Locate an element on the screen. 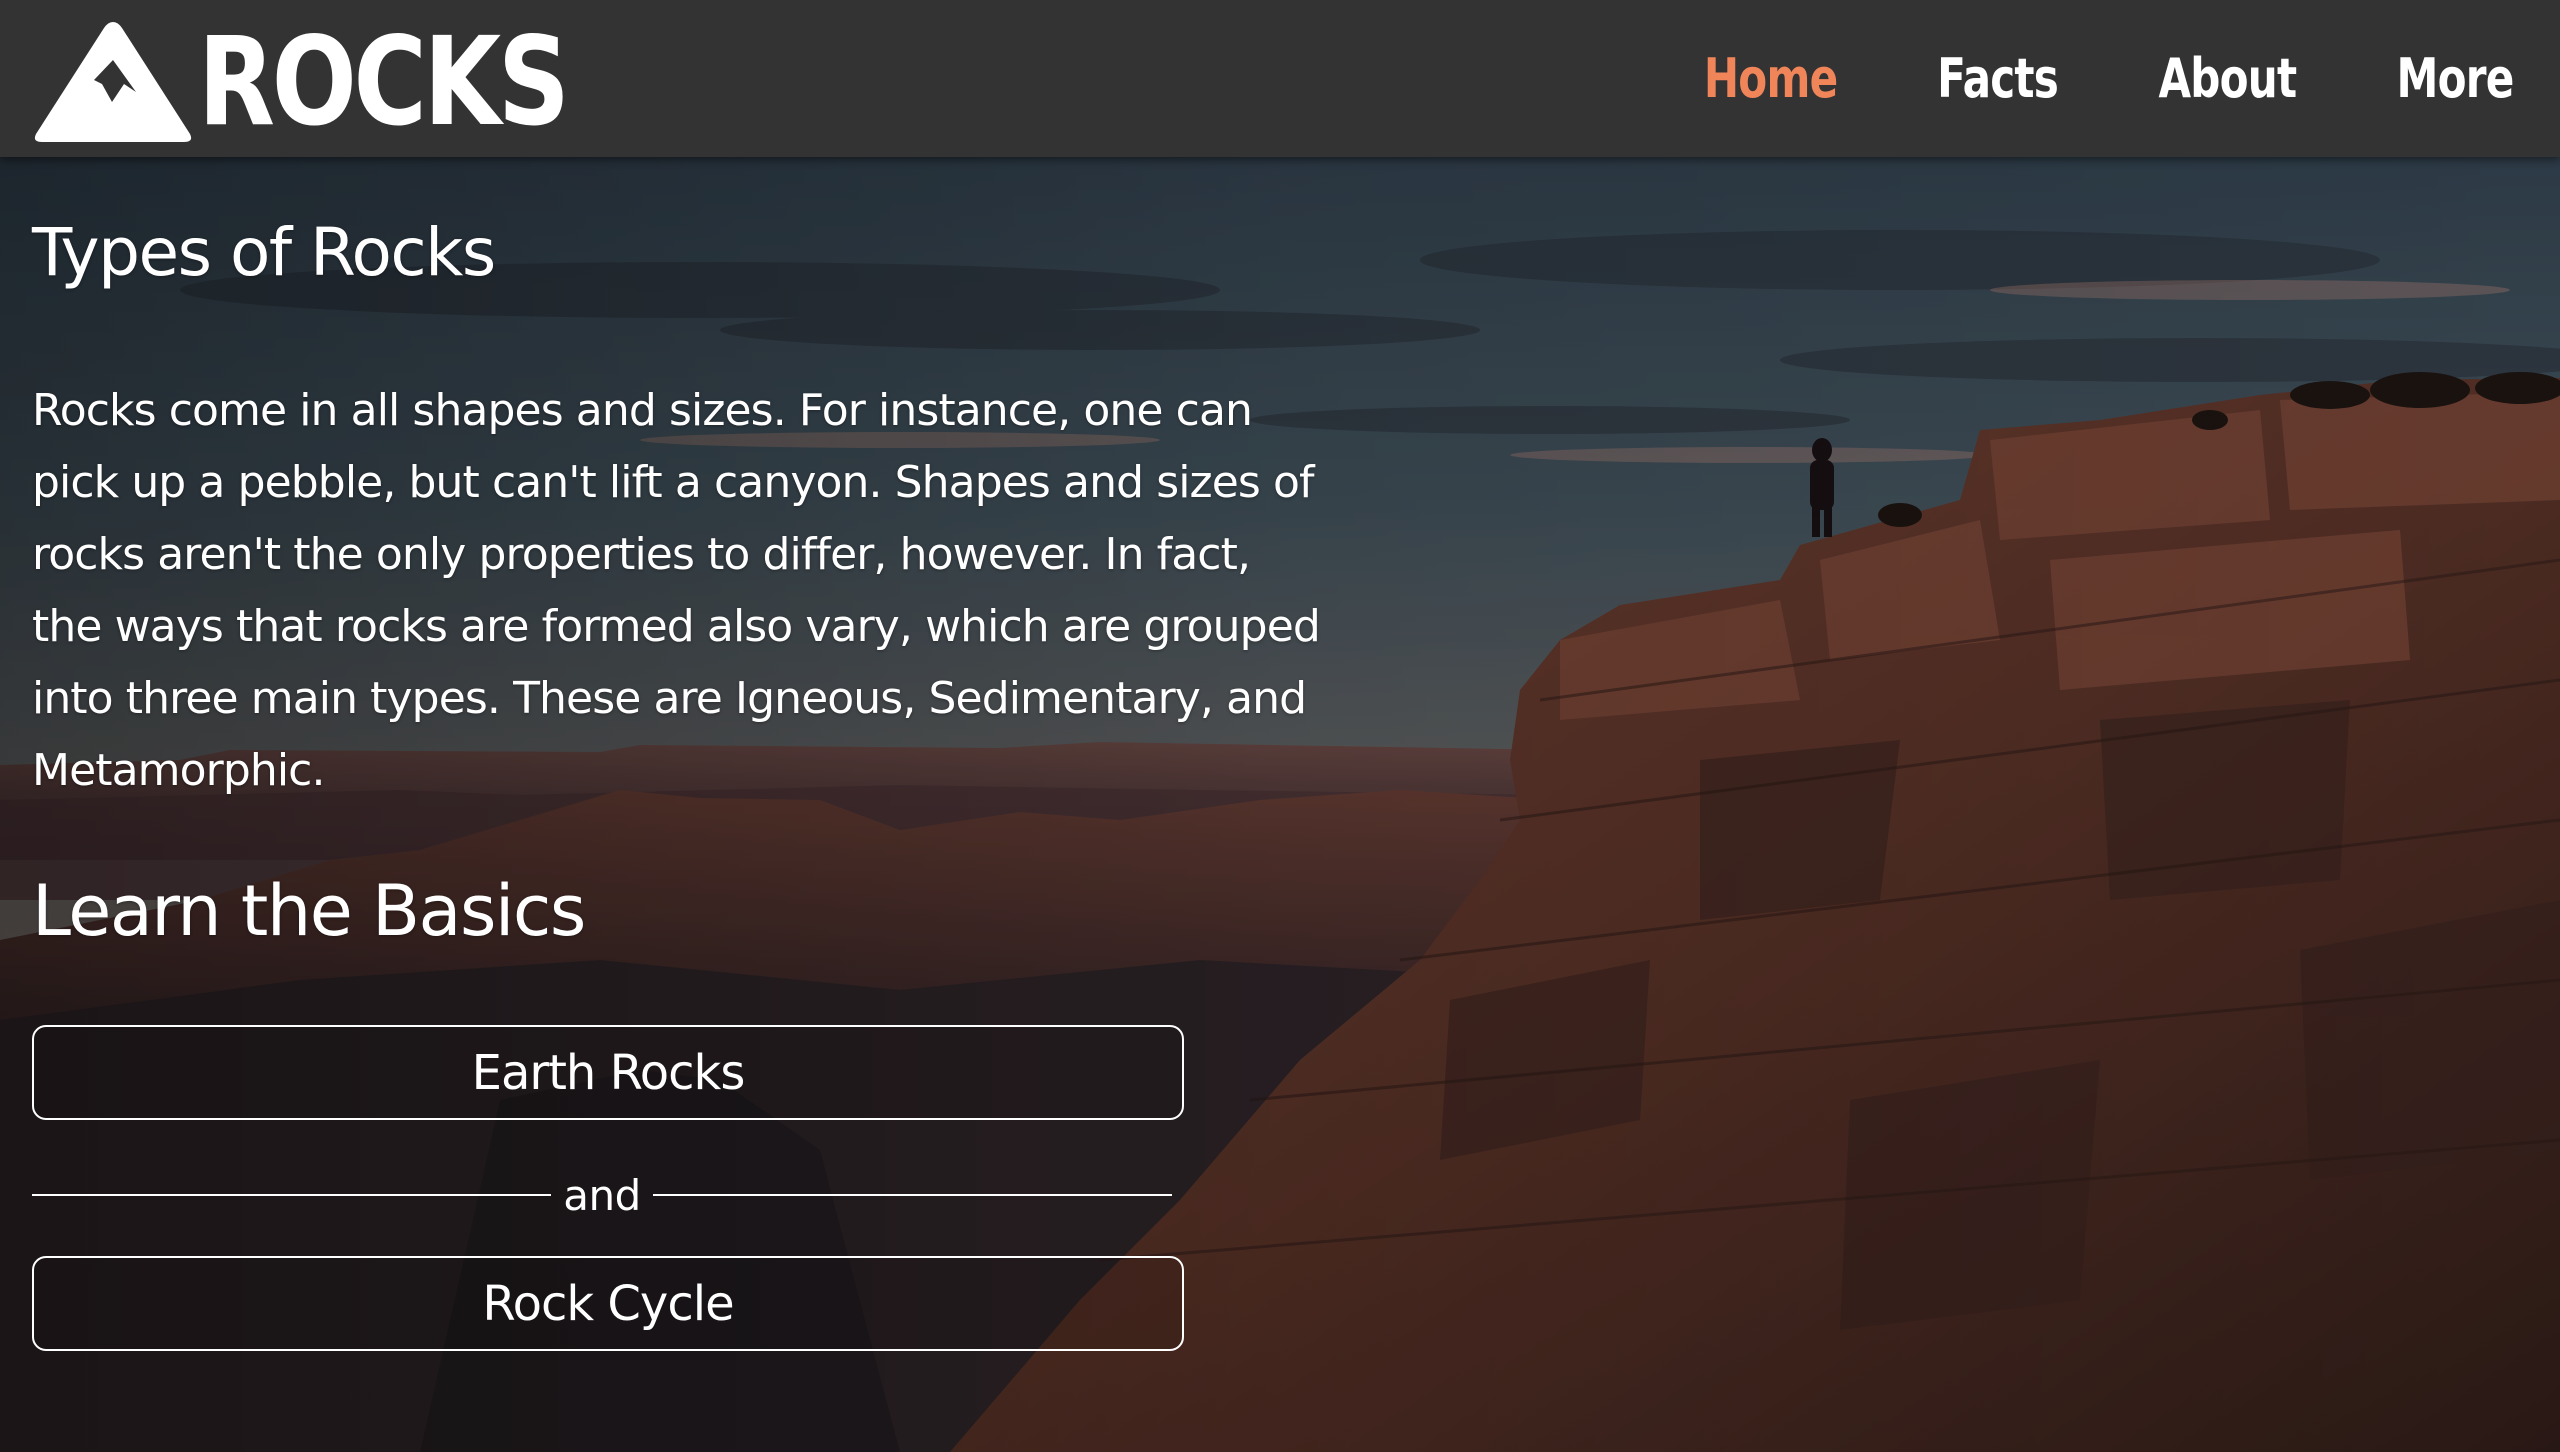 This screenshot has height=1452, width=2560. nav-item-home: Home is located at coordinates (1770, 78).